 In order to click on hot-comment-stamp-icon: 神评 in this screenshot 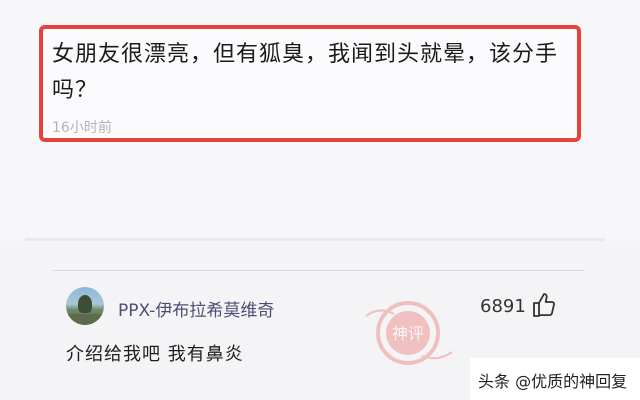, I will do `click(409, 333)`.